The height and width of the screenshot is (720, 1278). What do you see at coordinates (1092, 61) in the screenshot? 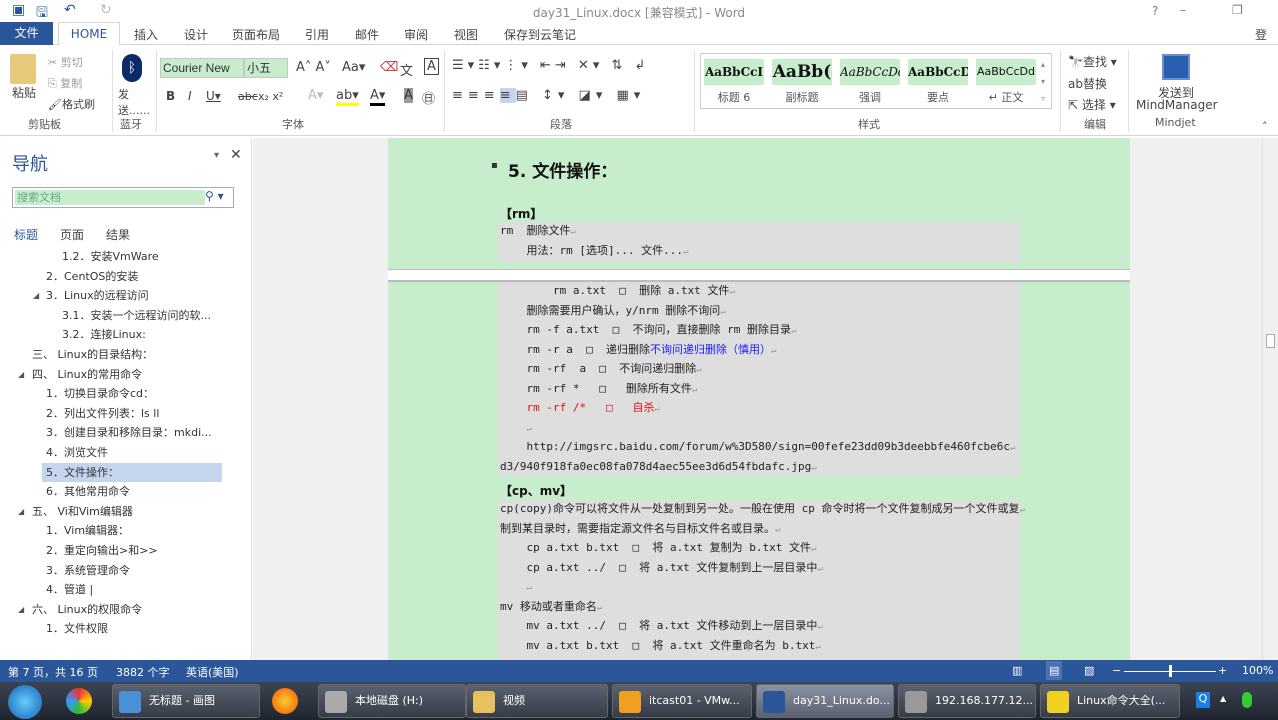
I see `find-button: 🔭查找 ▾` at bounding box center [1092, 61].